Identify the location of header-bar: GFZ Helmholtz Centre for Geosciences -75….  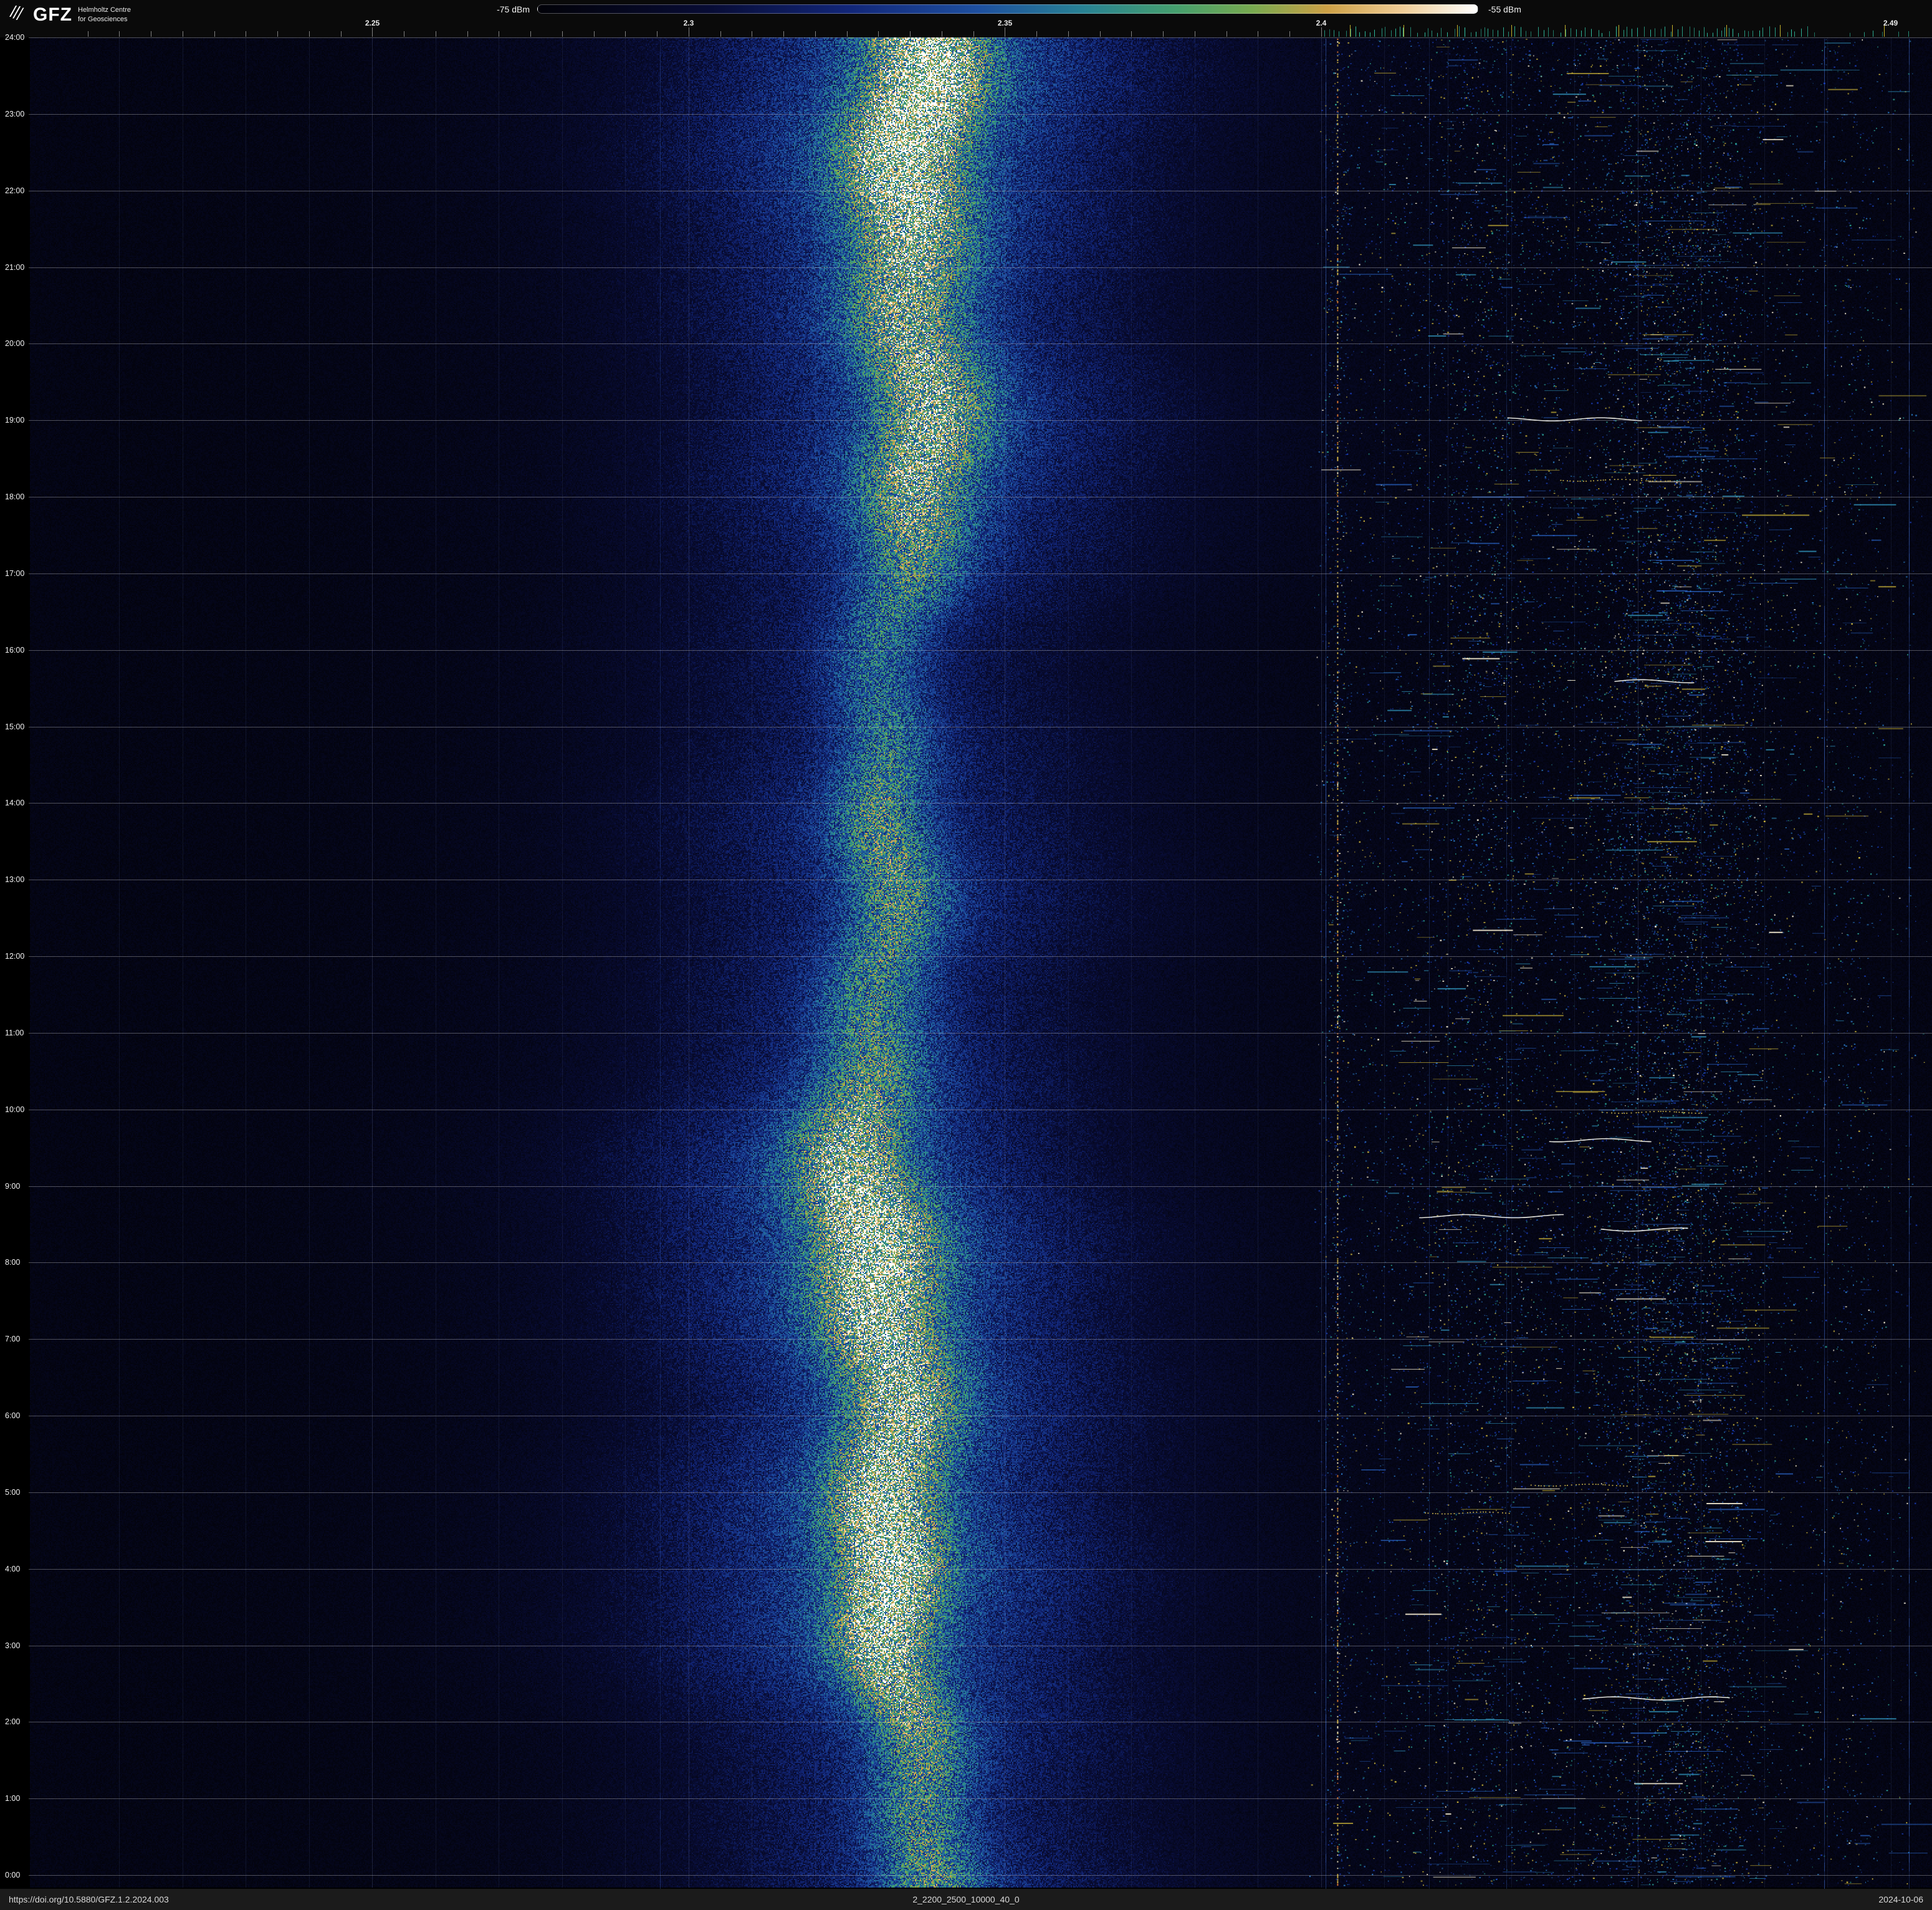
(966, 18).